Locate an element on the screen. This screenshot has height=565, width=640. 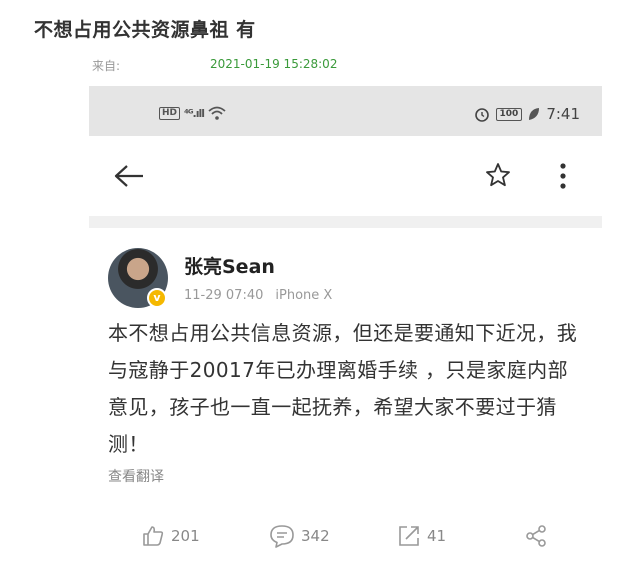
like-count: 201 is located at coordinates (185, 536).